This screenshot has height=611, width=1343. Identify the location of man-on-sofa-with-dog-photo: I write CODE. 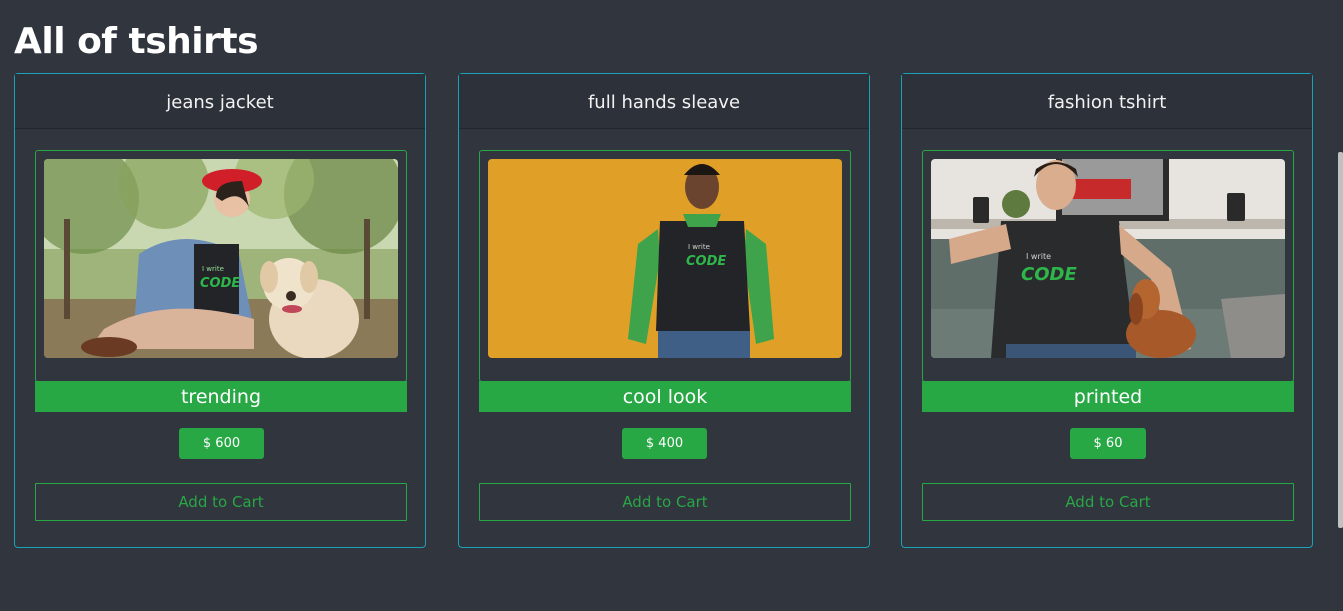
(1108, 258).